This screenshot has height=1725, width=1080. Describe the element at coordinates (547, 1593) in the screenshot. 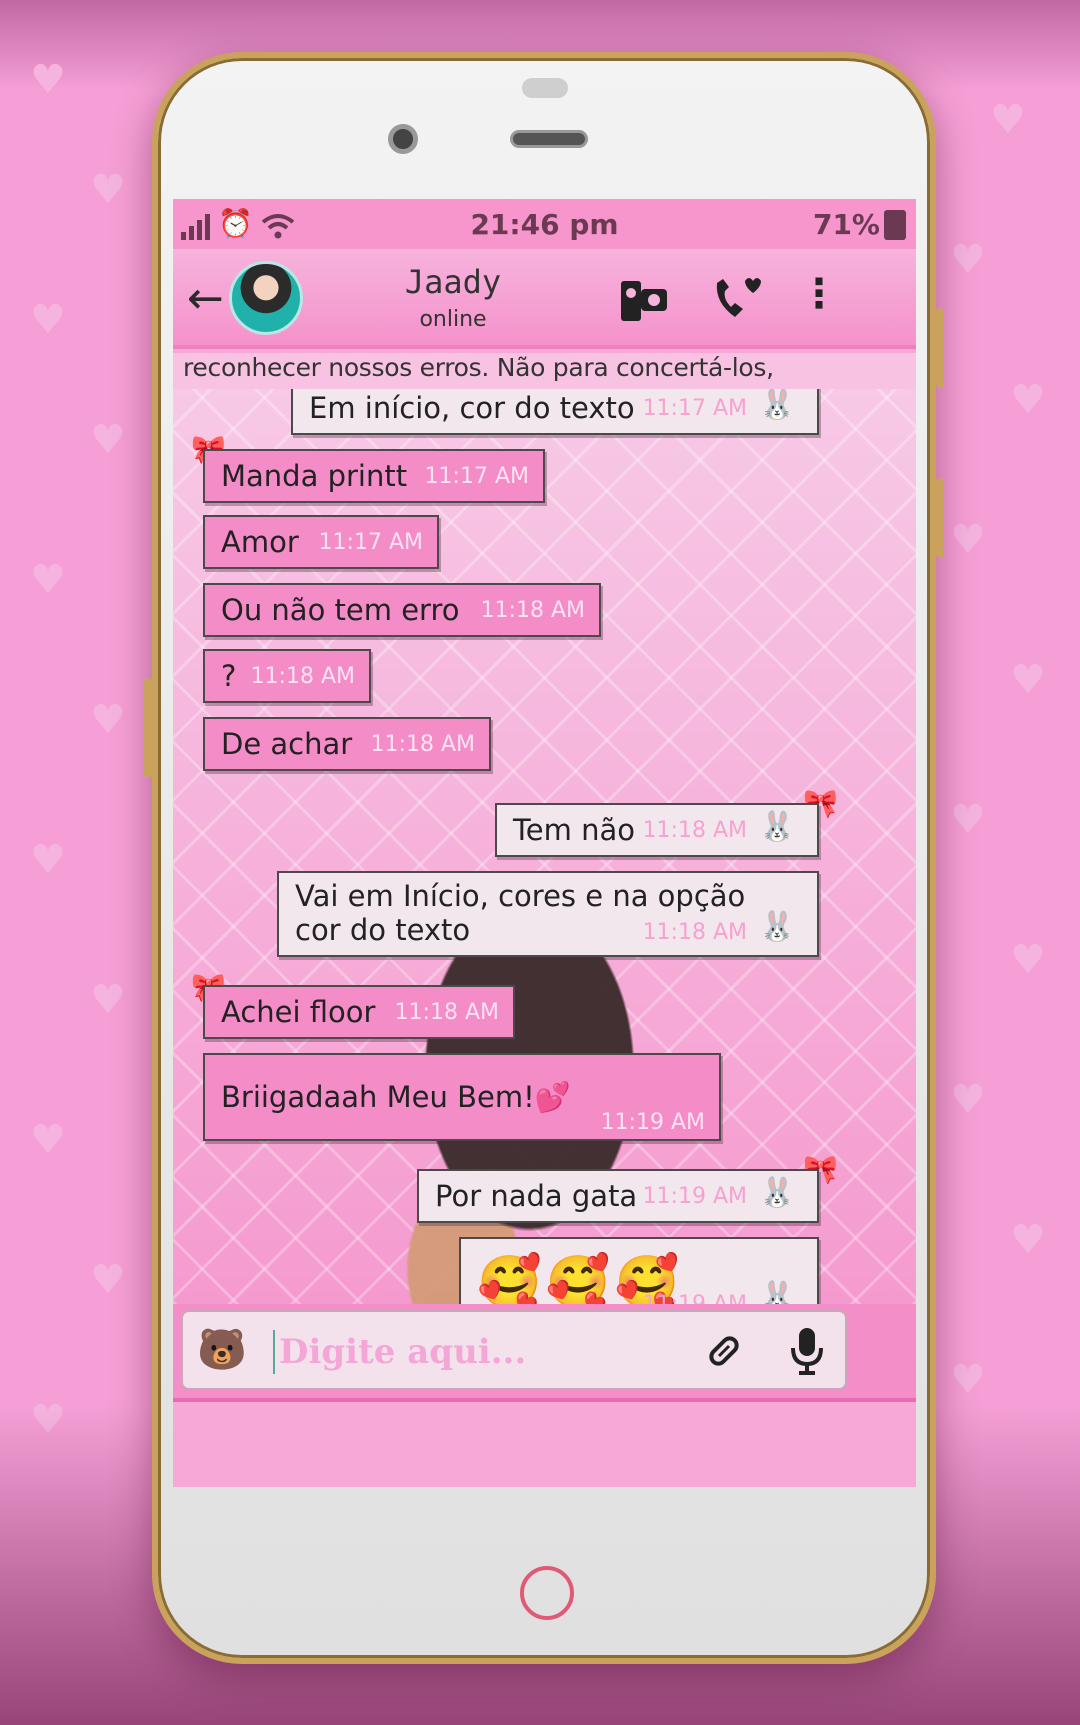

I see `home-button` at that location.